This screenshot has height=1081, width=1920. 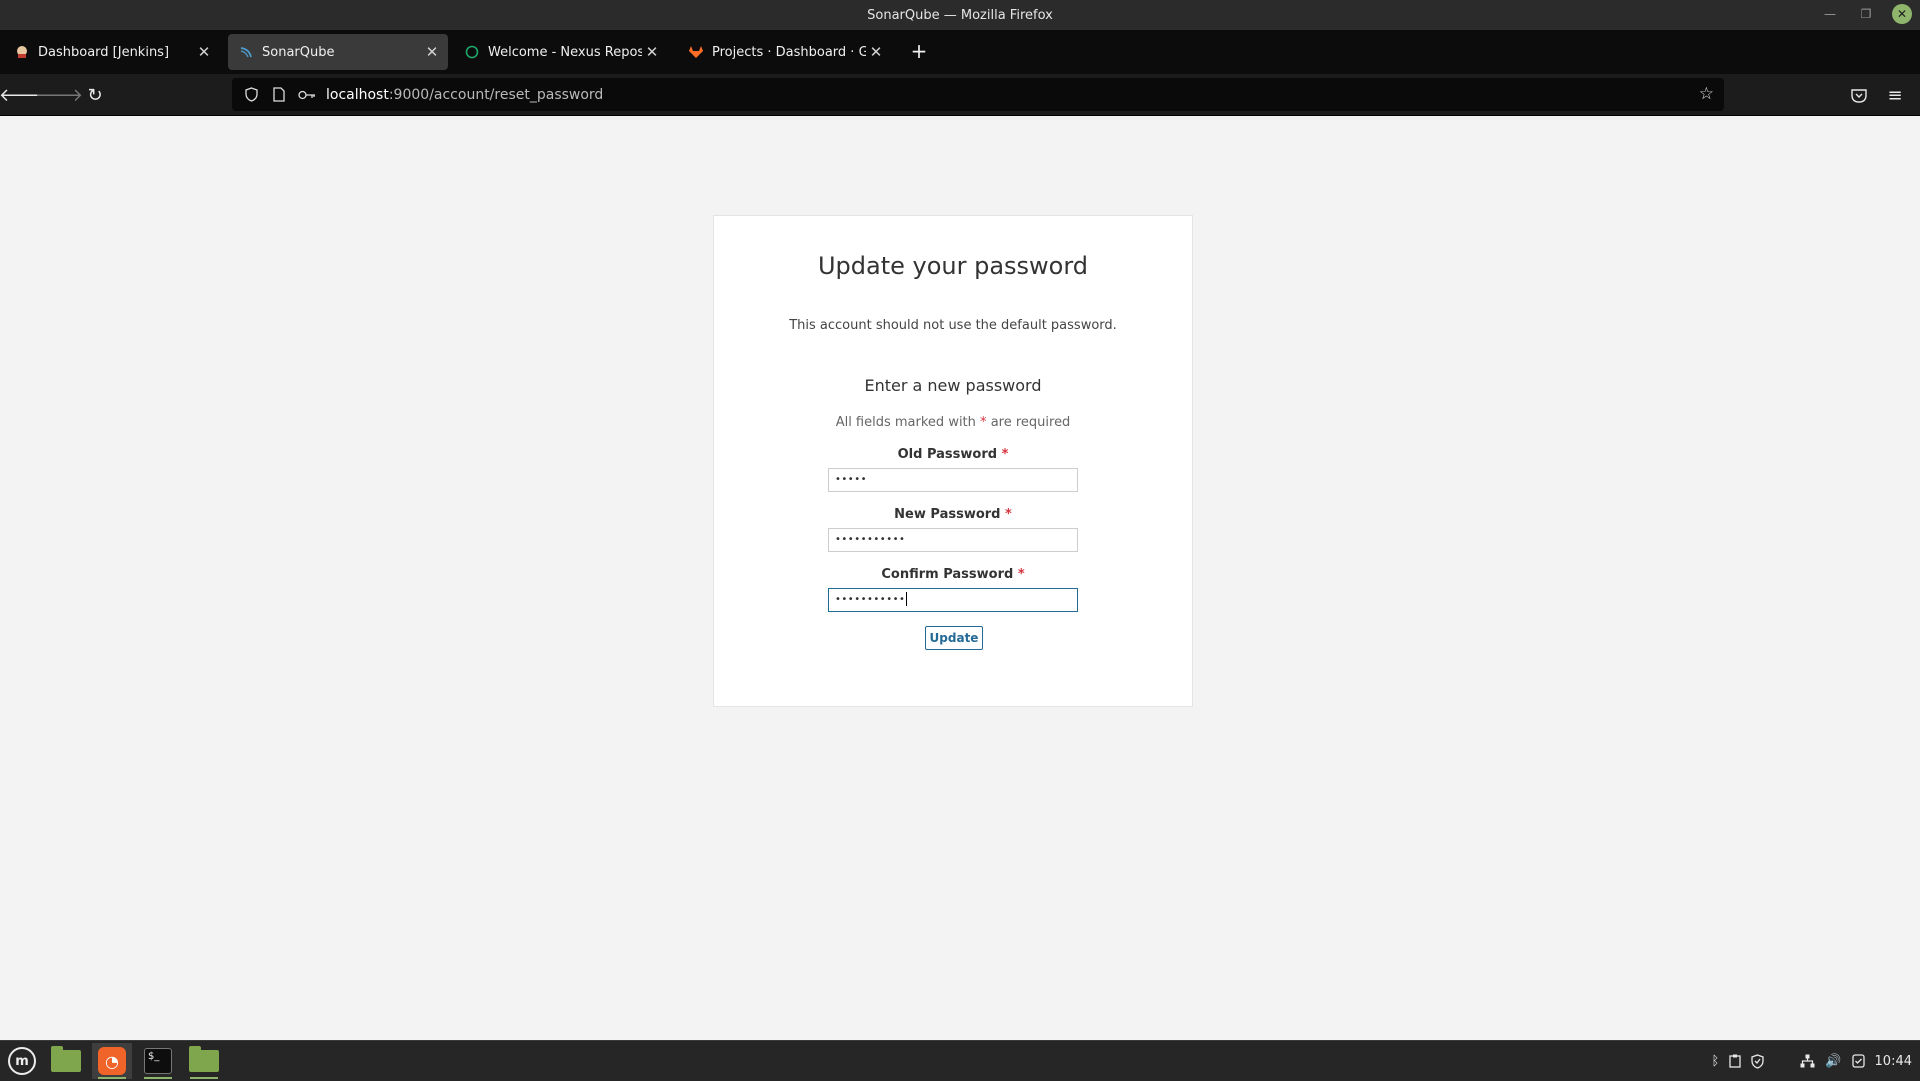 I want to click on gitlab-icon, so click(x=696, y=52).